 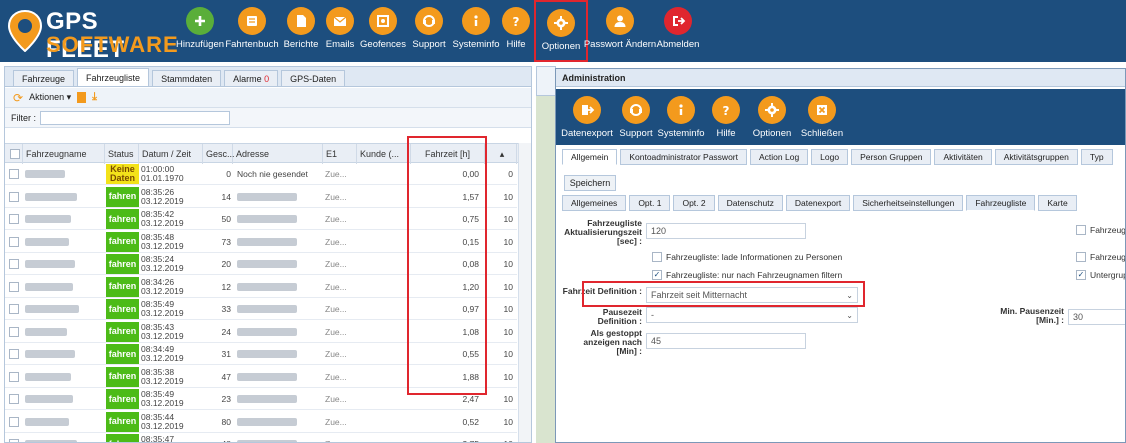 What do you see at coordinates (818, 203) in the screenshot?
I see `admin-subtab-4: Datenexport` at bounding box center [818, 203].